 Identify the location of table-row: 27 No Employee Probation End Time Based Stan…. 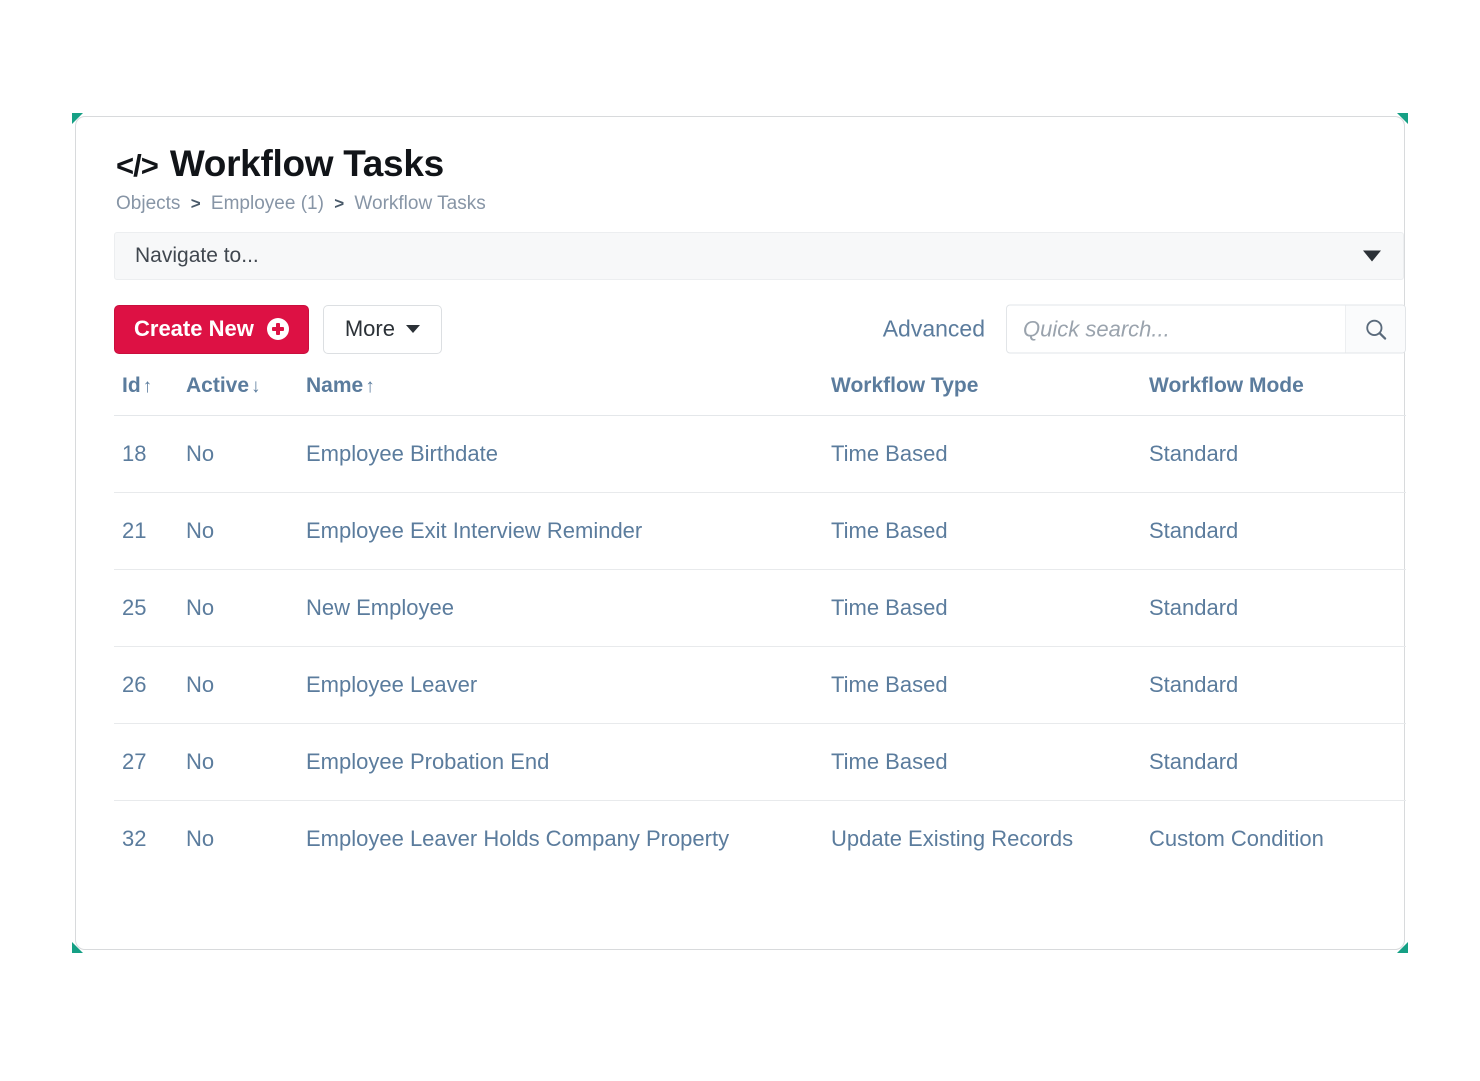
(760, 762).